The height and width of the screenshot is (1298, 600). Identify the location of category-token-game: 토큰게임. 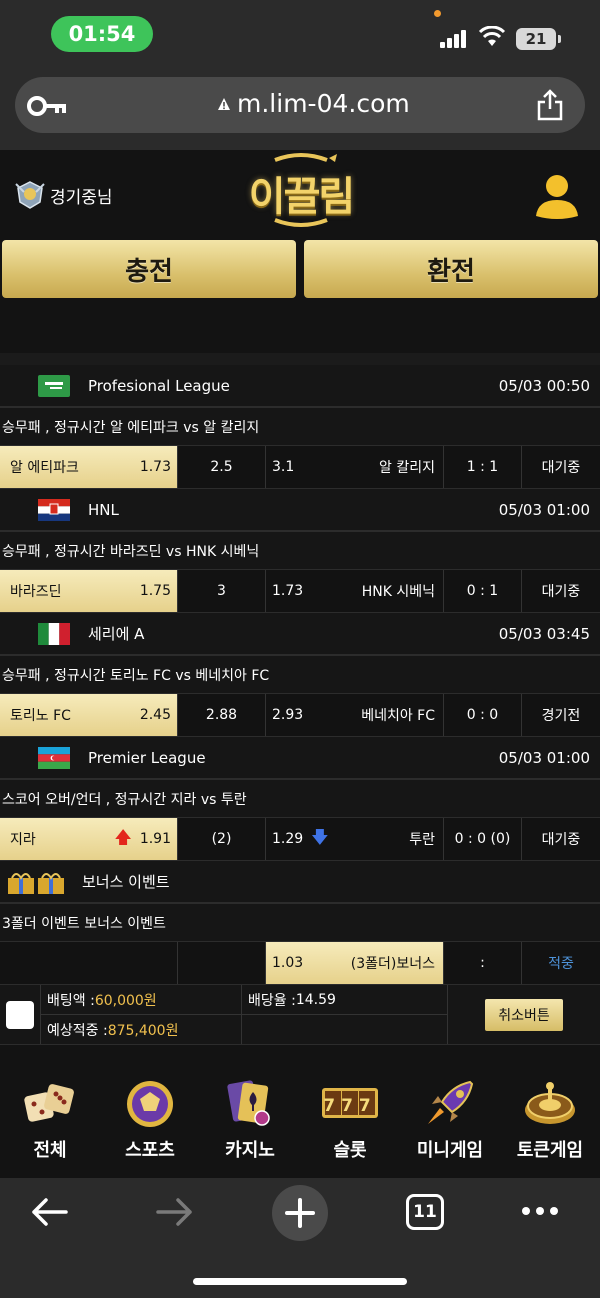
(550, 1124).